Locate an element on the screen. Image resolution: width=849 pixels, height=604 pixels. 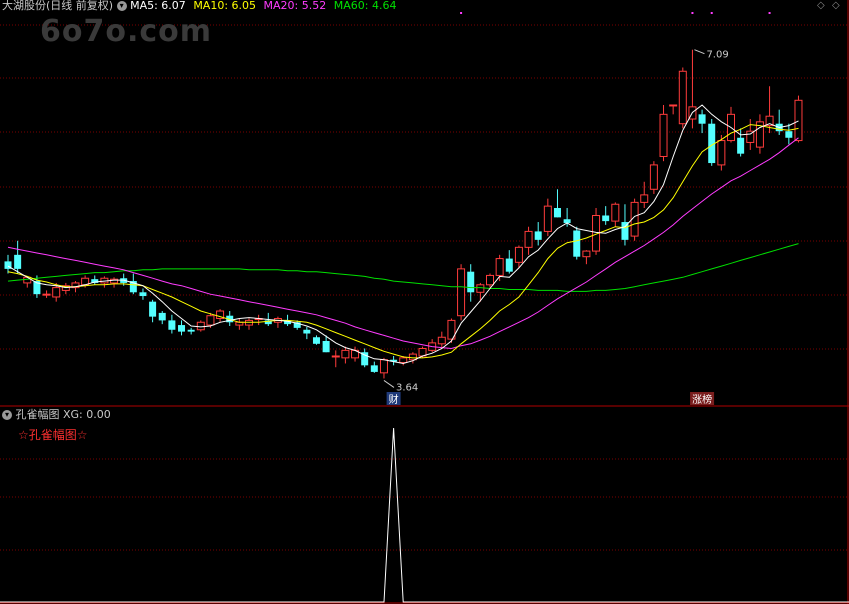
ma10-label: MA10: 6.05 is located at coordinates (225, 6).